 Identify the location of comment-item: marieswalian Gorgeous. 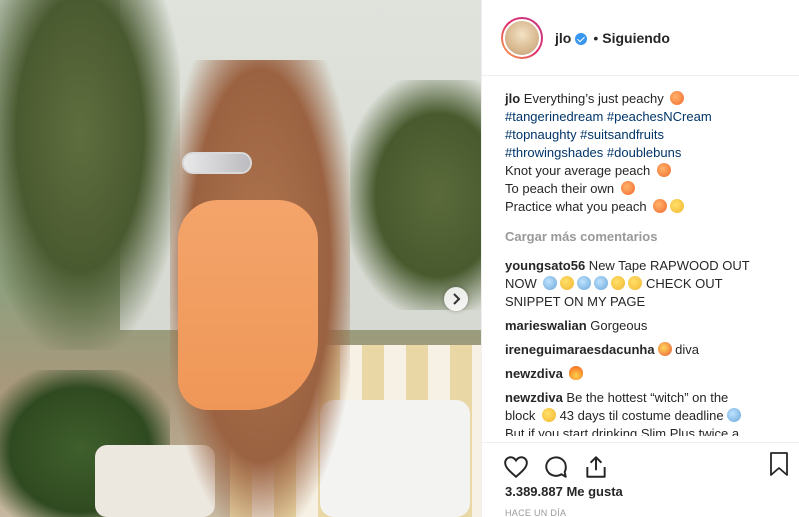
(652, 326).